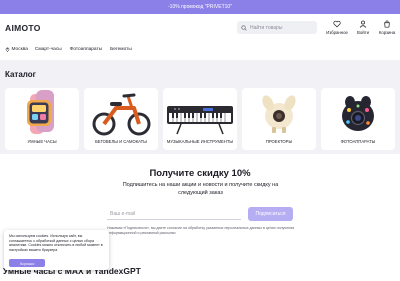  I want to click on projector-icon, so click(279, 114).